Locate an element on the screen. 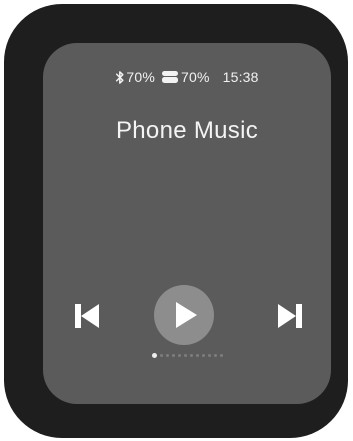 This screenshot has width=353, height=441. previous-track-button is located at coordinates (87, 316).